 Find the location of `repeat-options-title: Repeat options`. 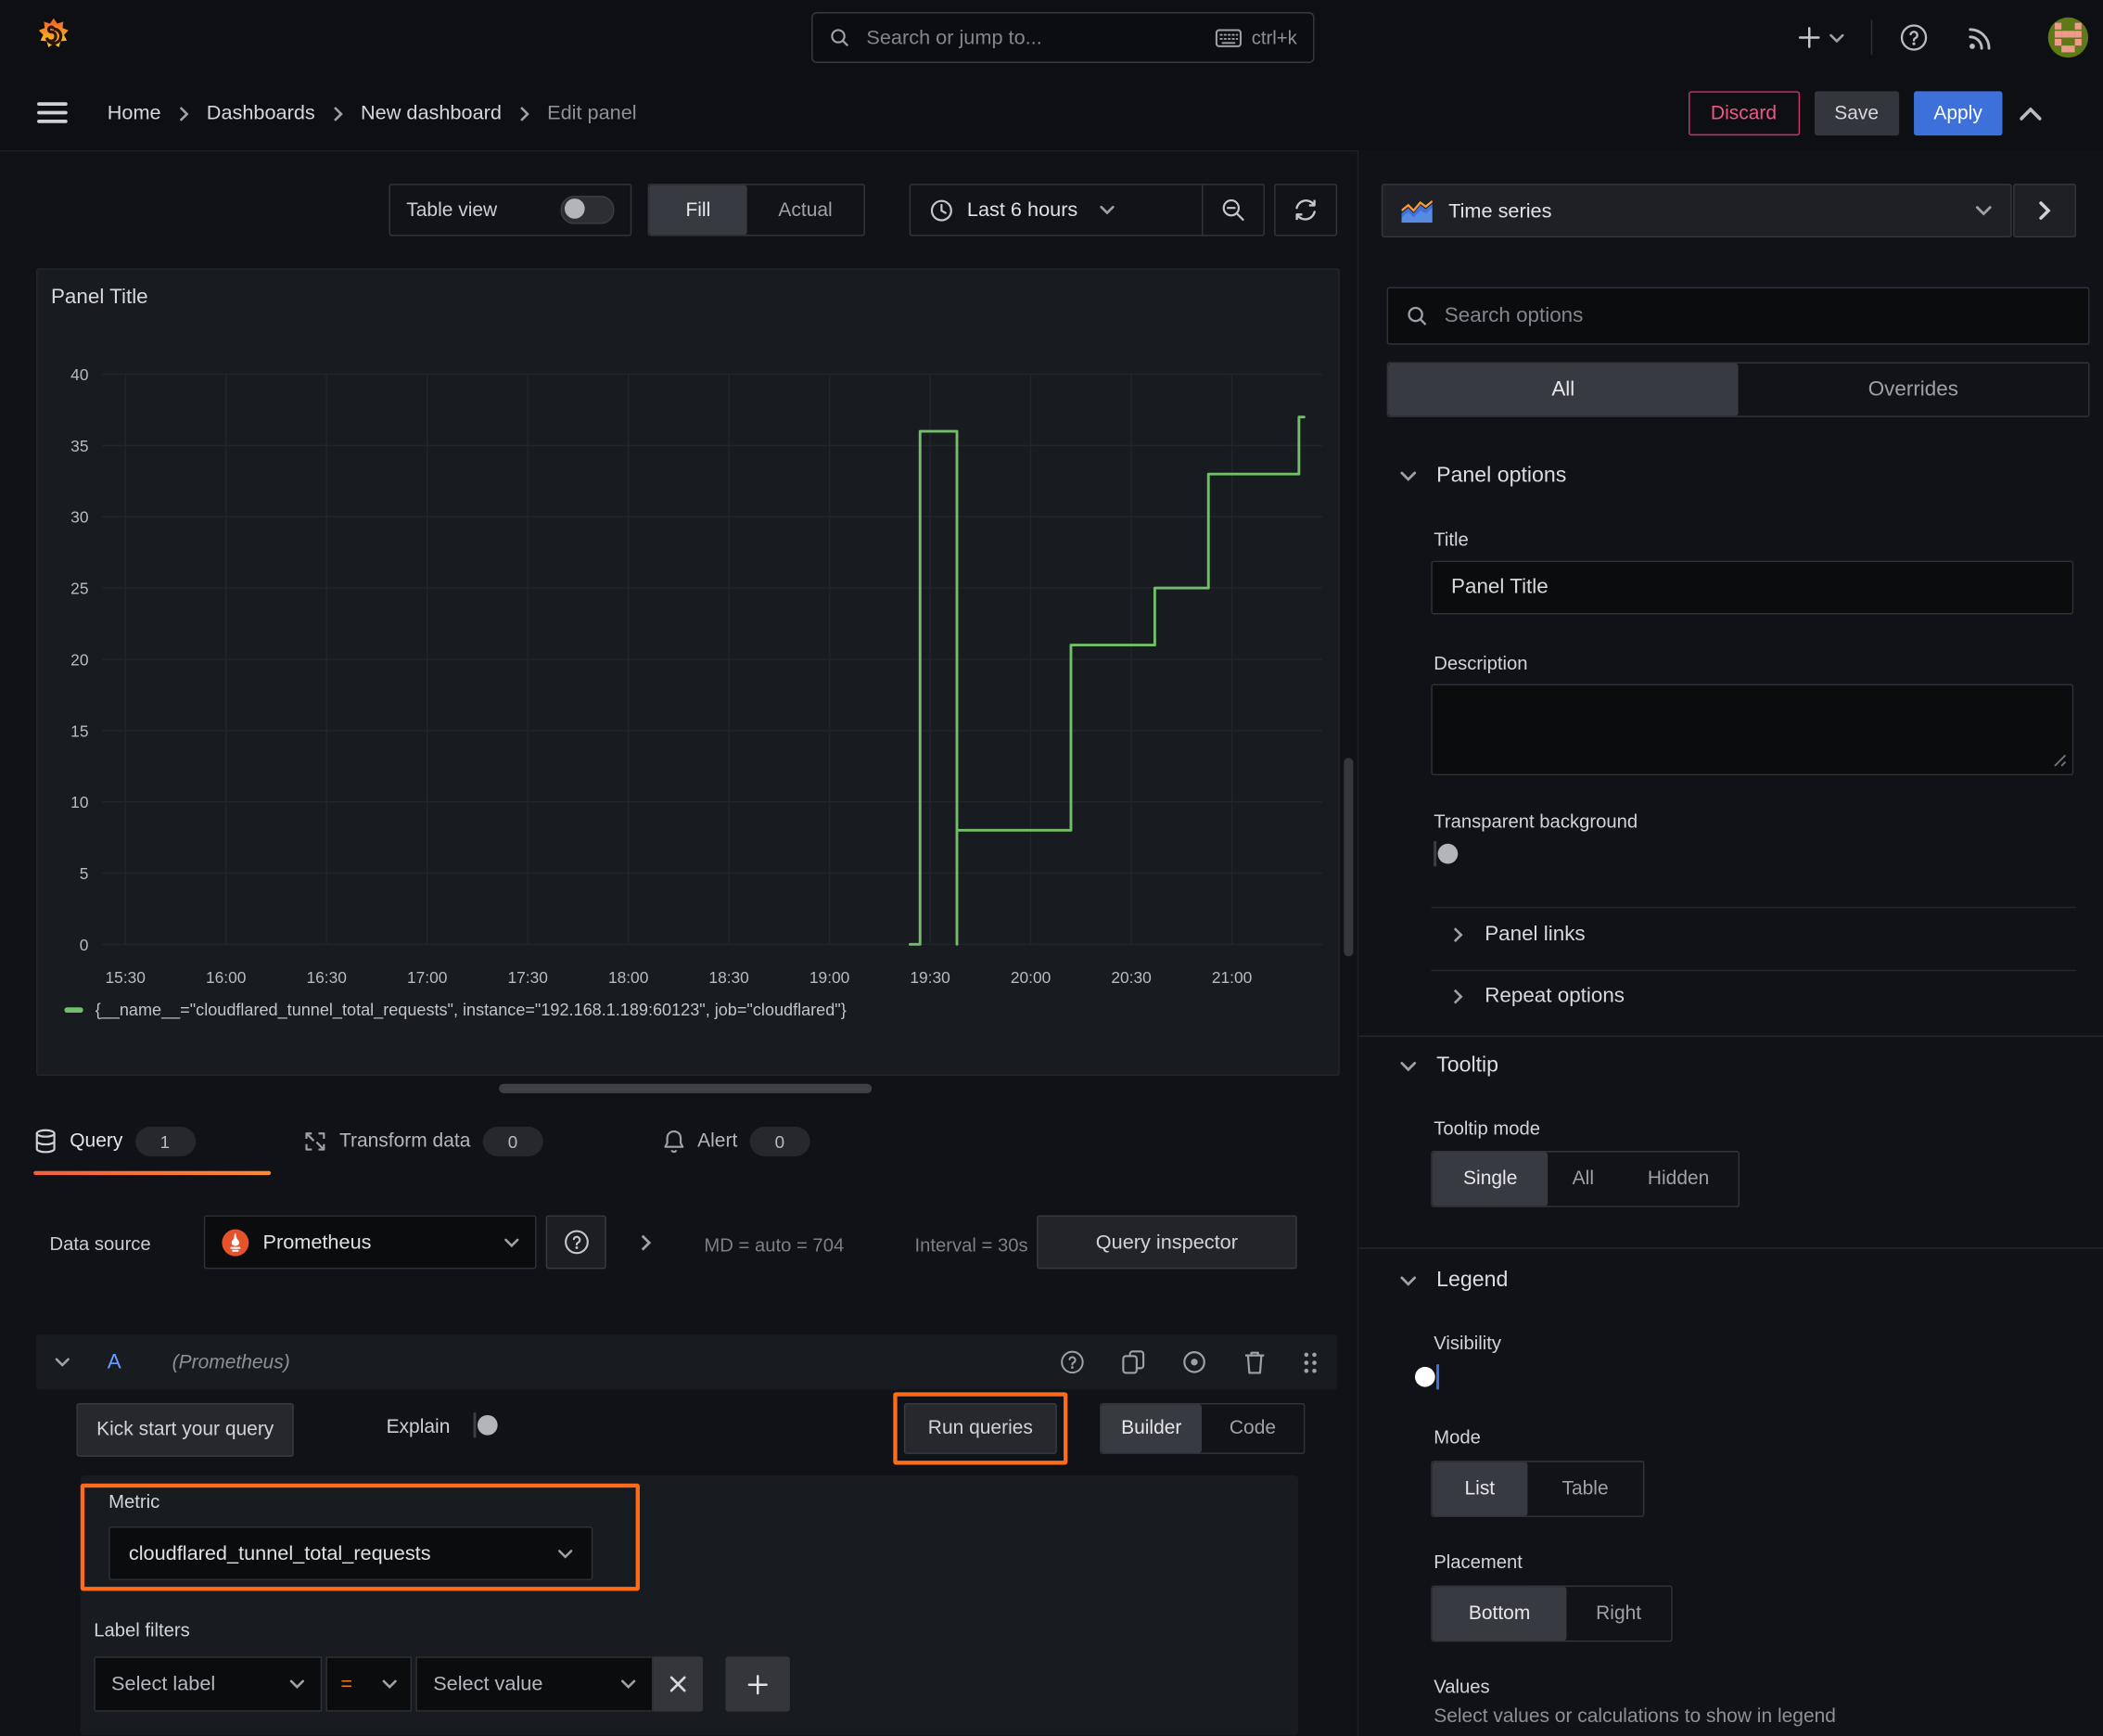

repeat-options-title: Repeat options is located at coordinates (1555, 996).